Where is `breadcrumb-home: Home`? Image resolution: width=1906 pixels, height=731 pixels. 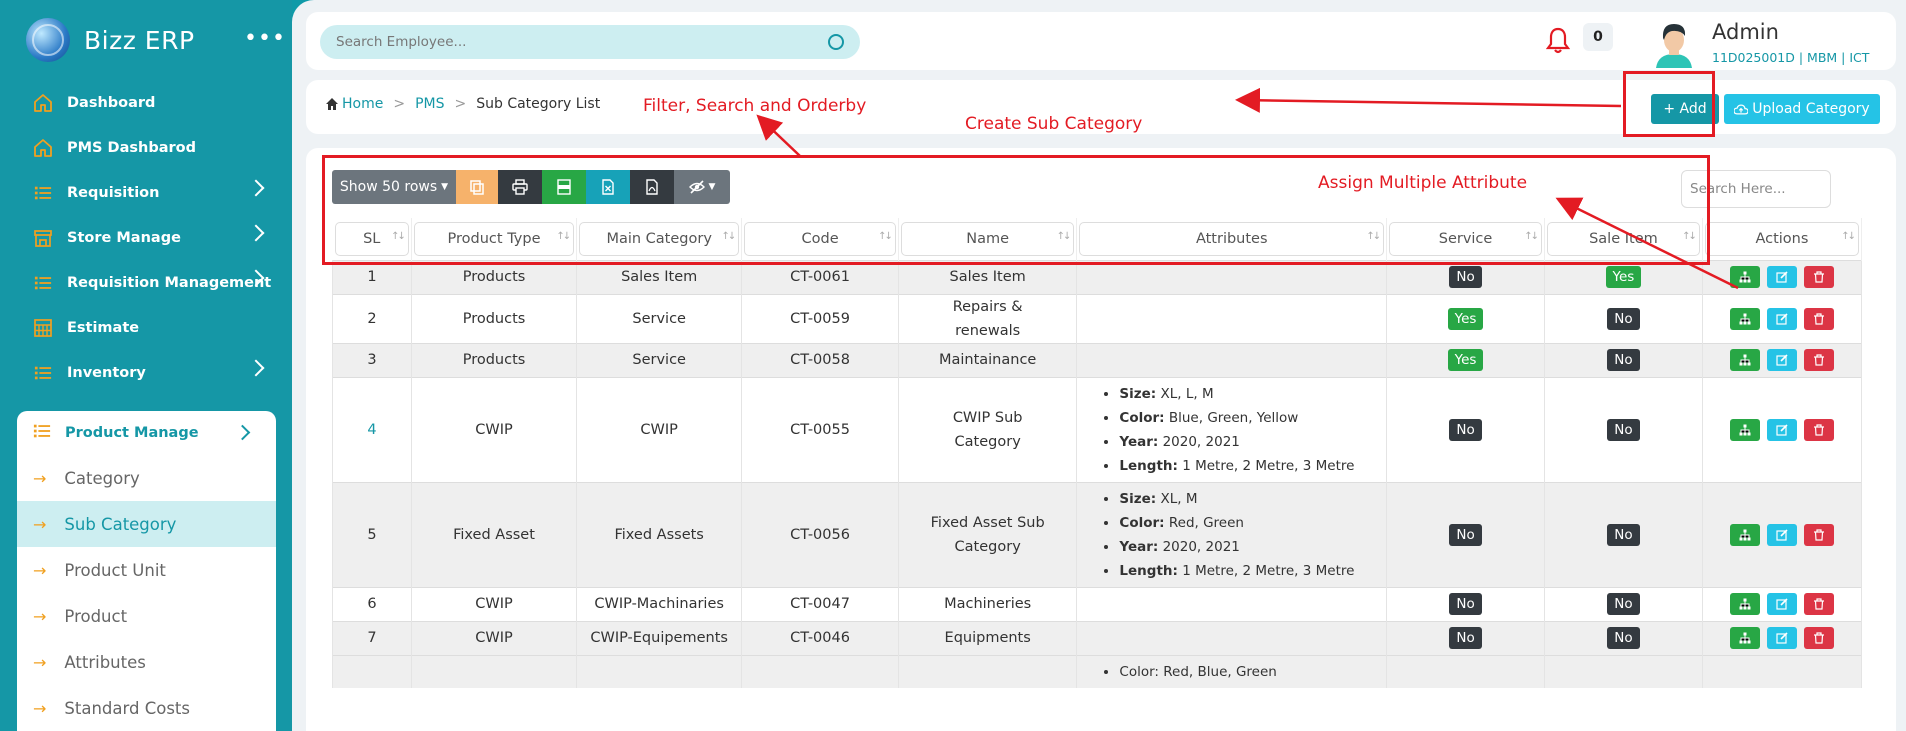
breadcrumb-home: Home is located at coordinates (362, 104).